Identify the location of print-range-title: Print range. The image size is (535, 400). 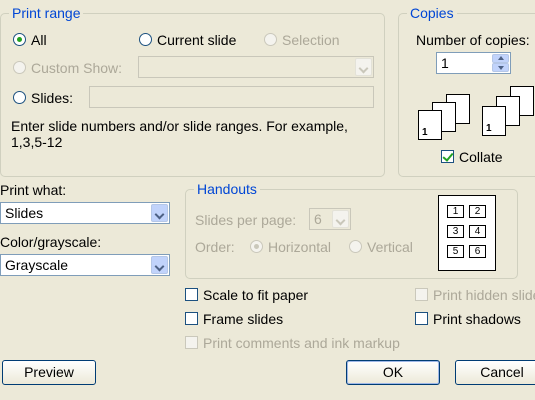
(46, 13).